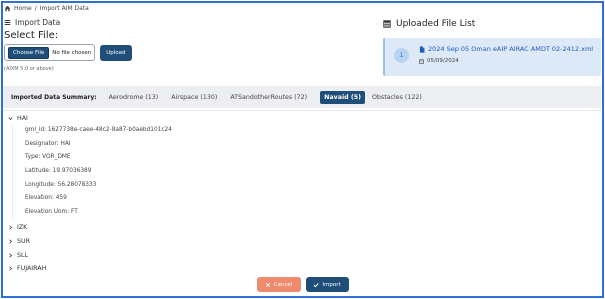 The width and height of the screenshot is (605, 299). I want to click on property-elevation-uom: Elevation Uom: FT, so click(51, 212).